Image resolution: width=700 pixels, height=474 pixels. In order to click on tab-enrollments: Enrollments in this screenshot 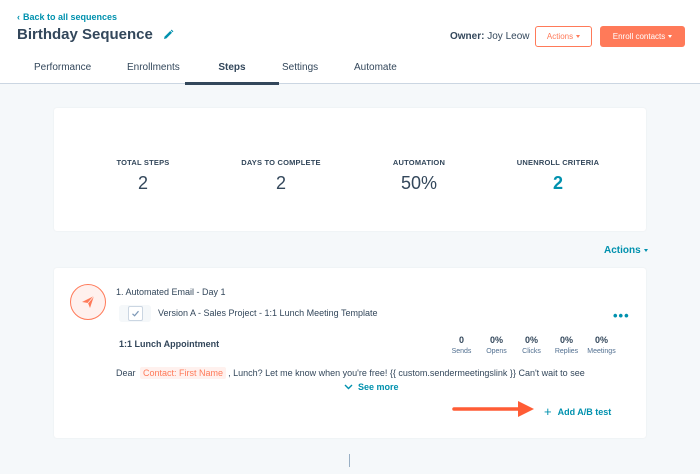, I will do `click(152, 70)`.